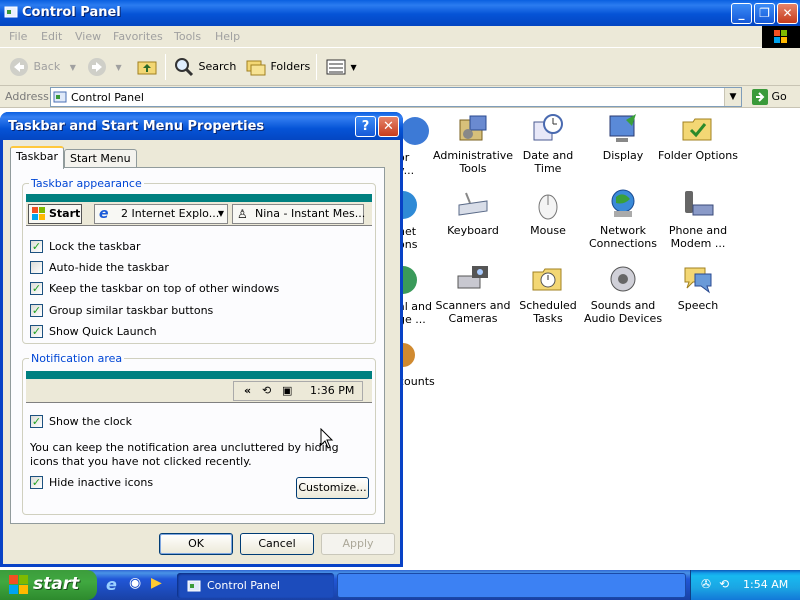  What do you see at coordinates (36, 310) in the screenshot?
I see `group-buttons-checkbox: ✓` at bounding box center [36, 310].